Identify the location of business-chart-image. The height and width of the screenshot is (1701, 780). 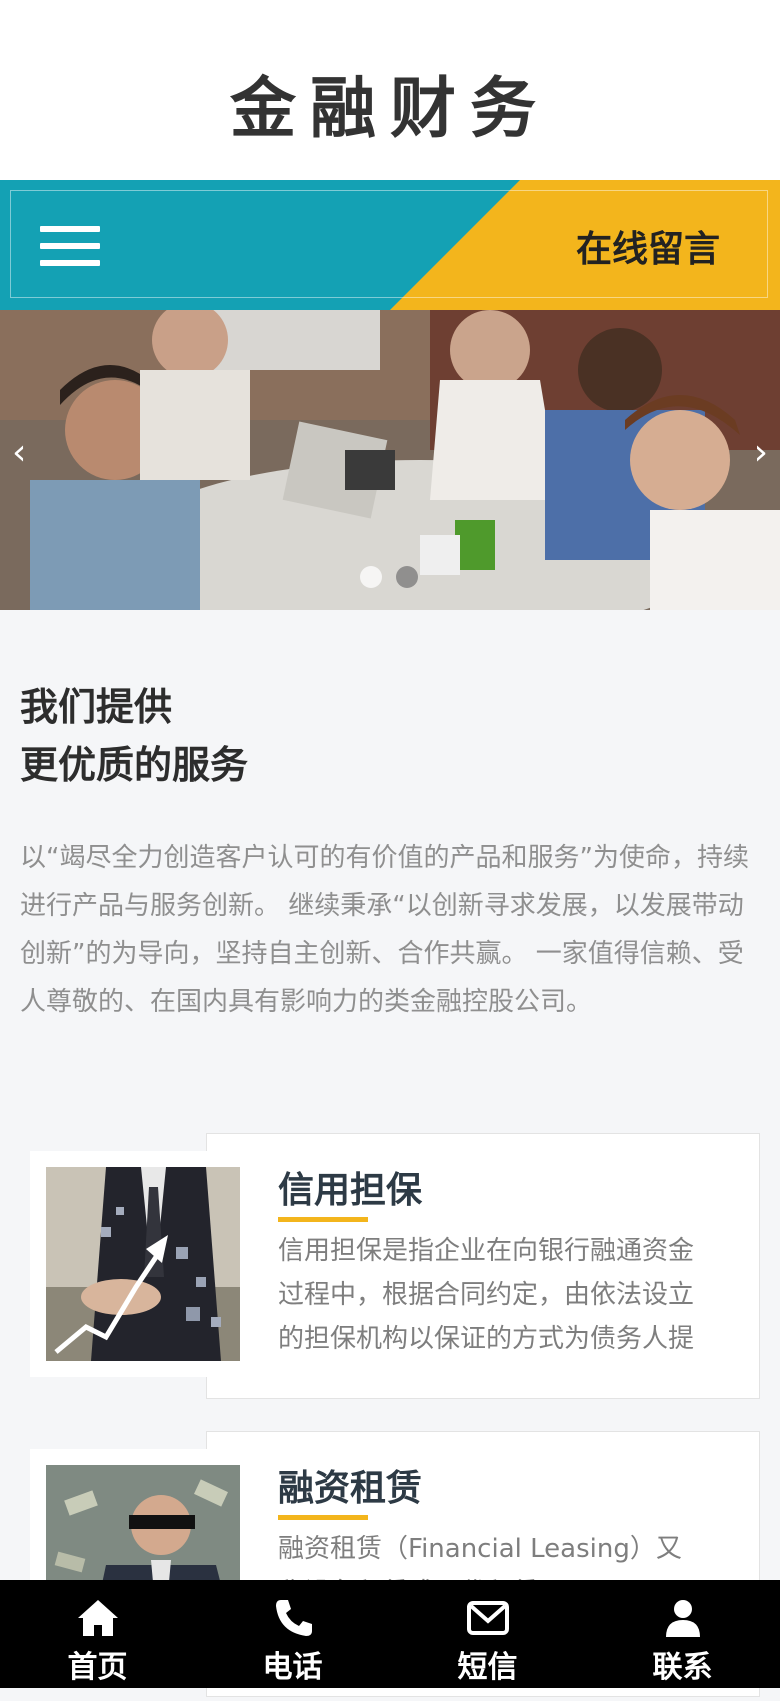
(143, 1264).